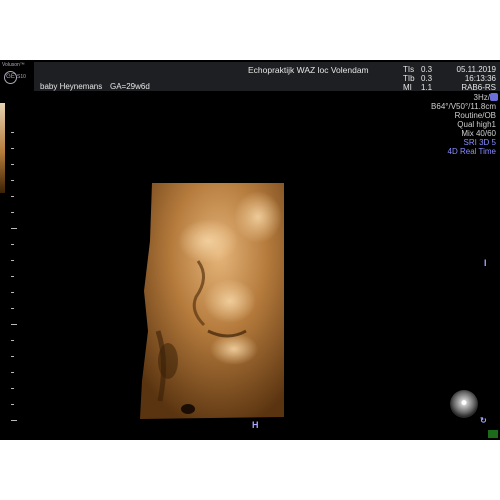  What do you see at coordinates (255, 425) in the screenshot?
I see `bottom-cursor-icon: H` at bounding box center [255, 425].